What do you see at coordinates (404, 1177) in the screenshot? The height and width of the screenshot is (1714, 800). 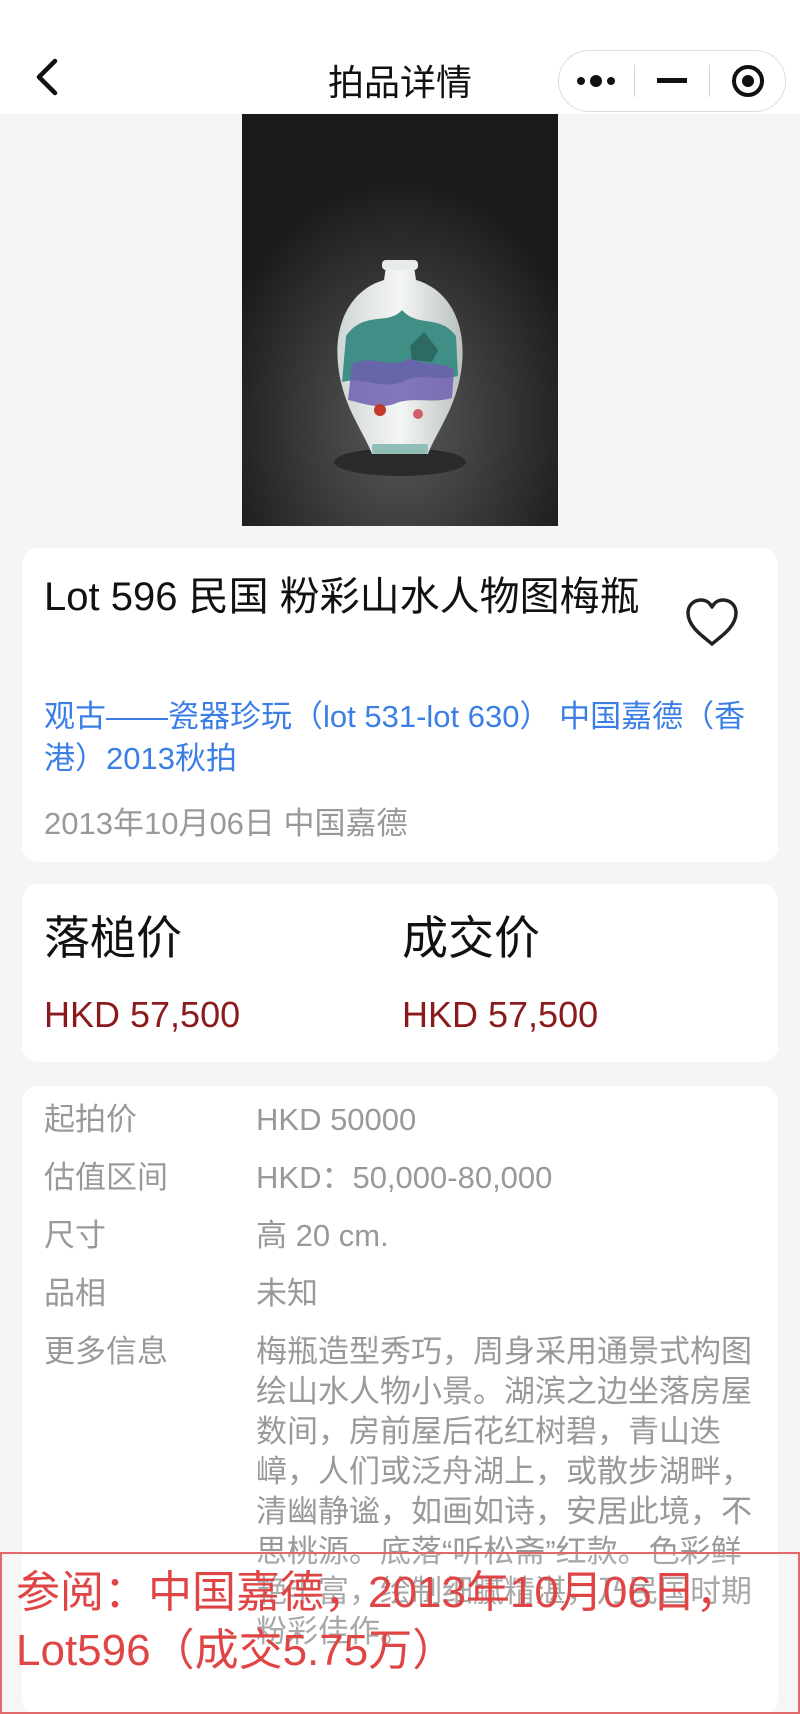 I see `info-value: HKD：50,000-80,000` at bounding box center [404, 1177].